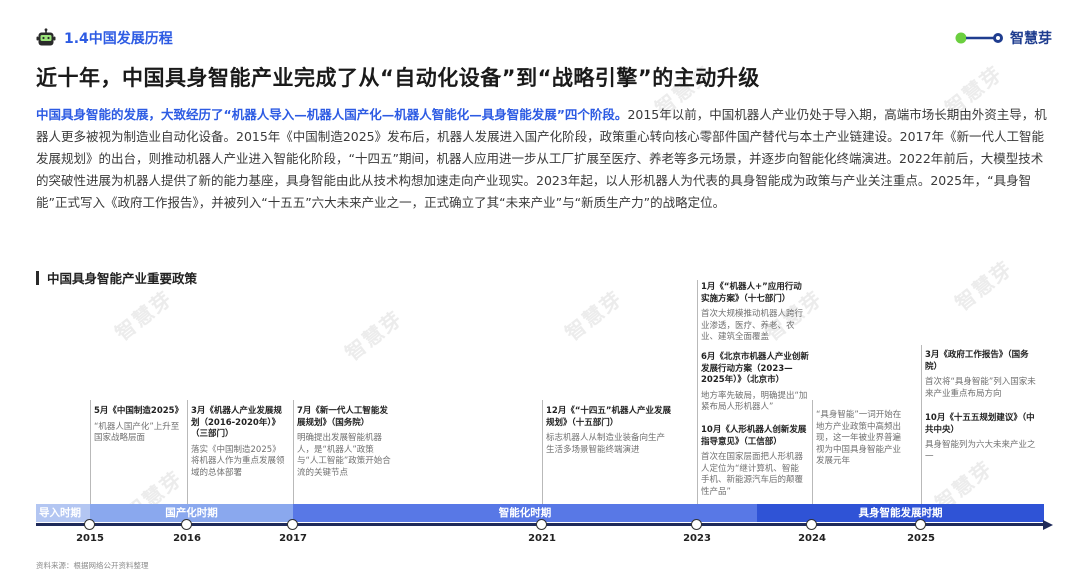 The width and height of the screenshot is (1080, 573). I want to click on year-label: 2015, so click(90, 538).